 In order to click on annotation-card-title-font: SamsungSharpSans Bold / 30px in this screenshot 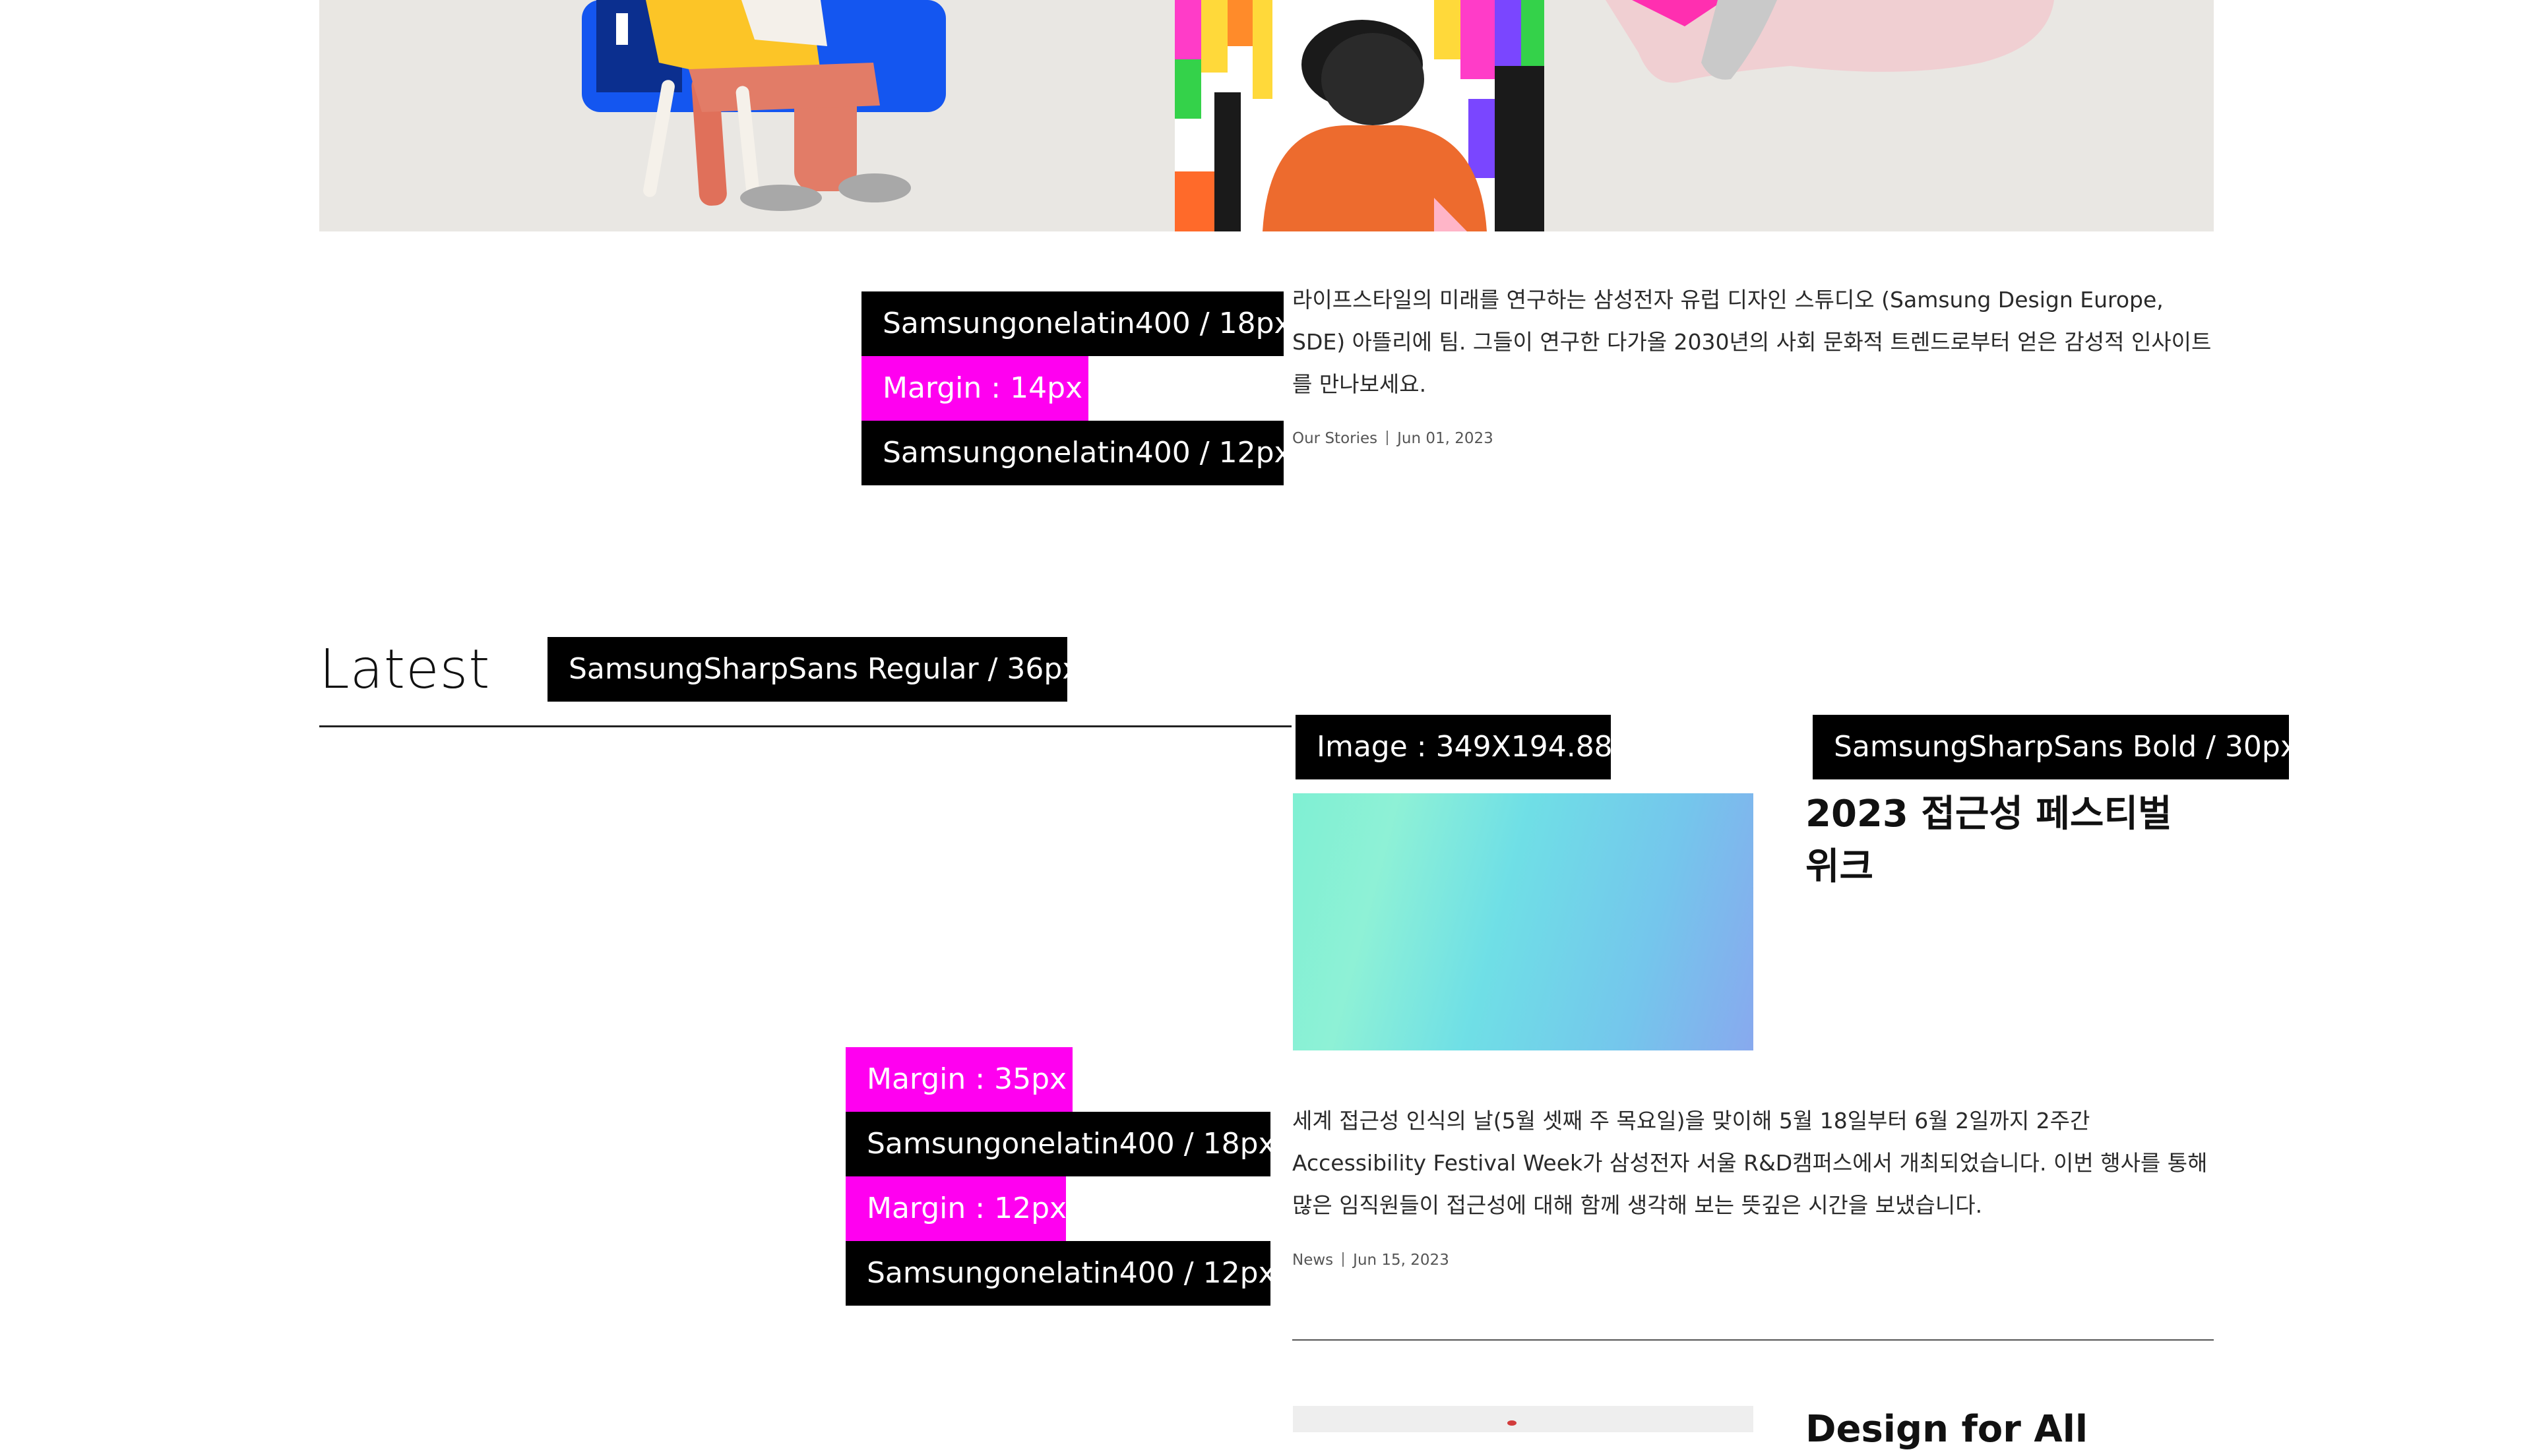, I will do `click(2055, 747)`.